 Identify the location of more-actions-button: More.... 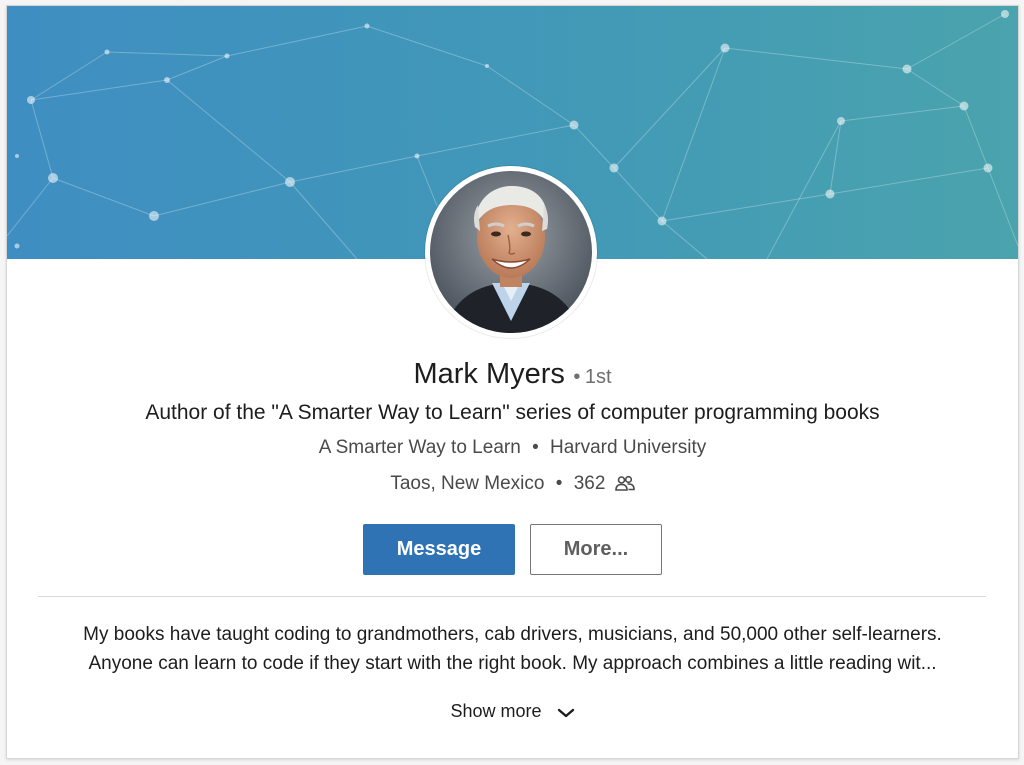
(596, 549).